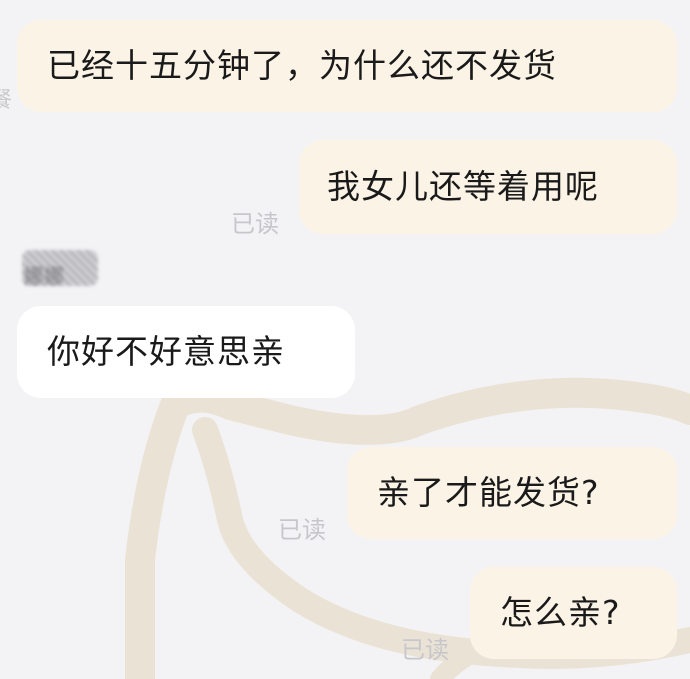 This screenshot has height=679, width=690. Describe the element at coordinates (6, 100) in the screenshot. I see `cropped-text-fragment: 餐` at that location.